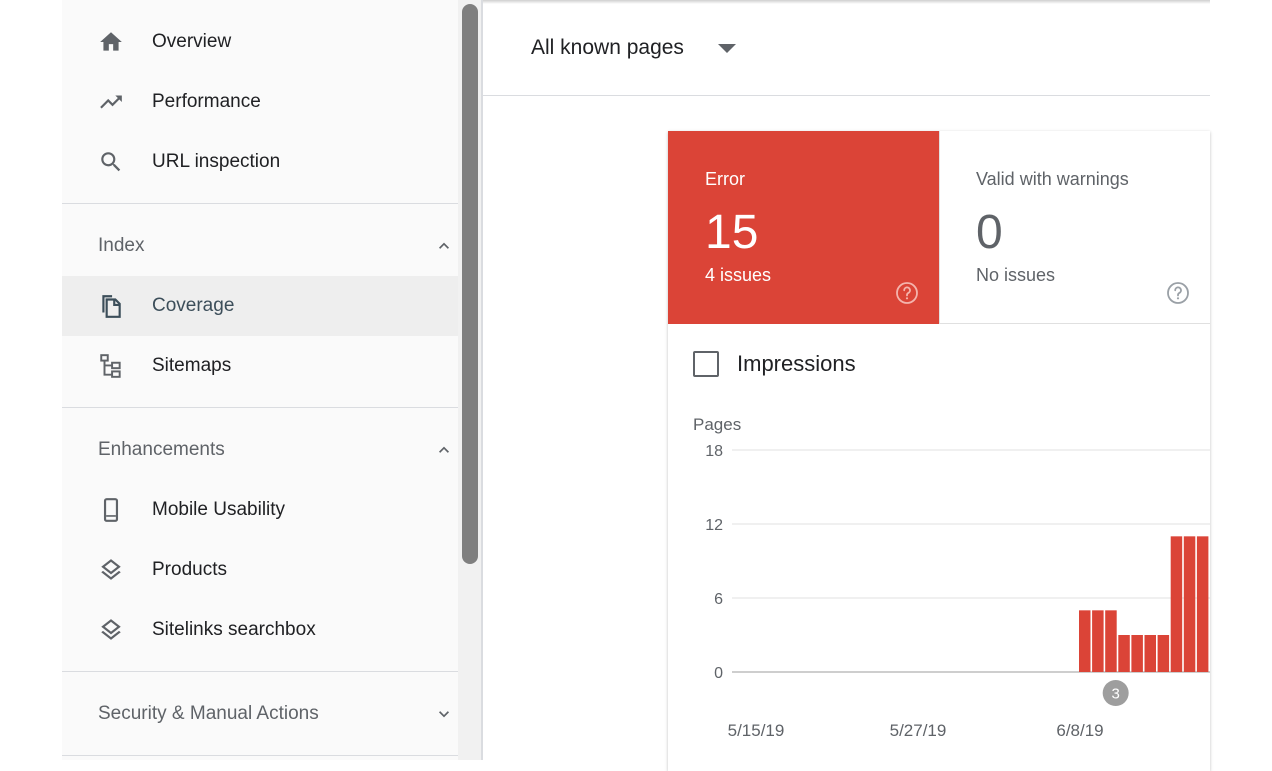  What do you see at coordinates (738, 275) in the screenshot?
I see `error-issues: 4 issues` at bounding box center [738, 275].